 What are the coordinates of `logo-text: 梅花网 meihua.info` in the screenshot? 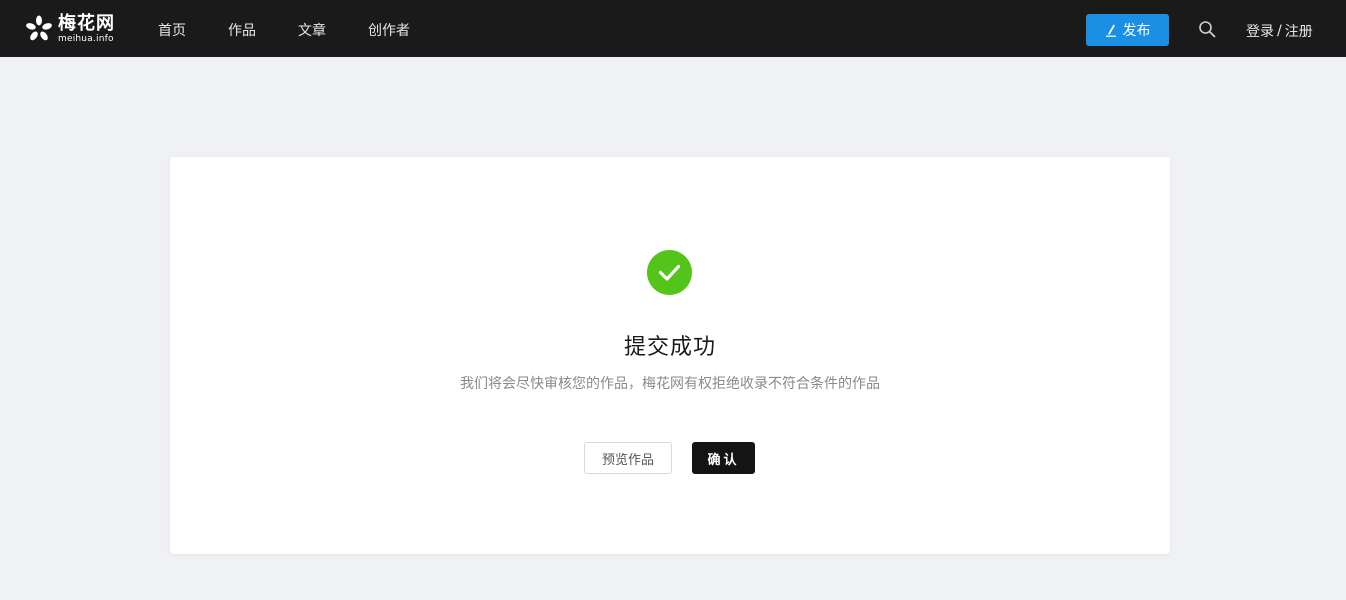 It's located at (86, 28).